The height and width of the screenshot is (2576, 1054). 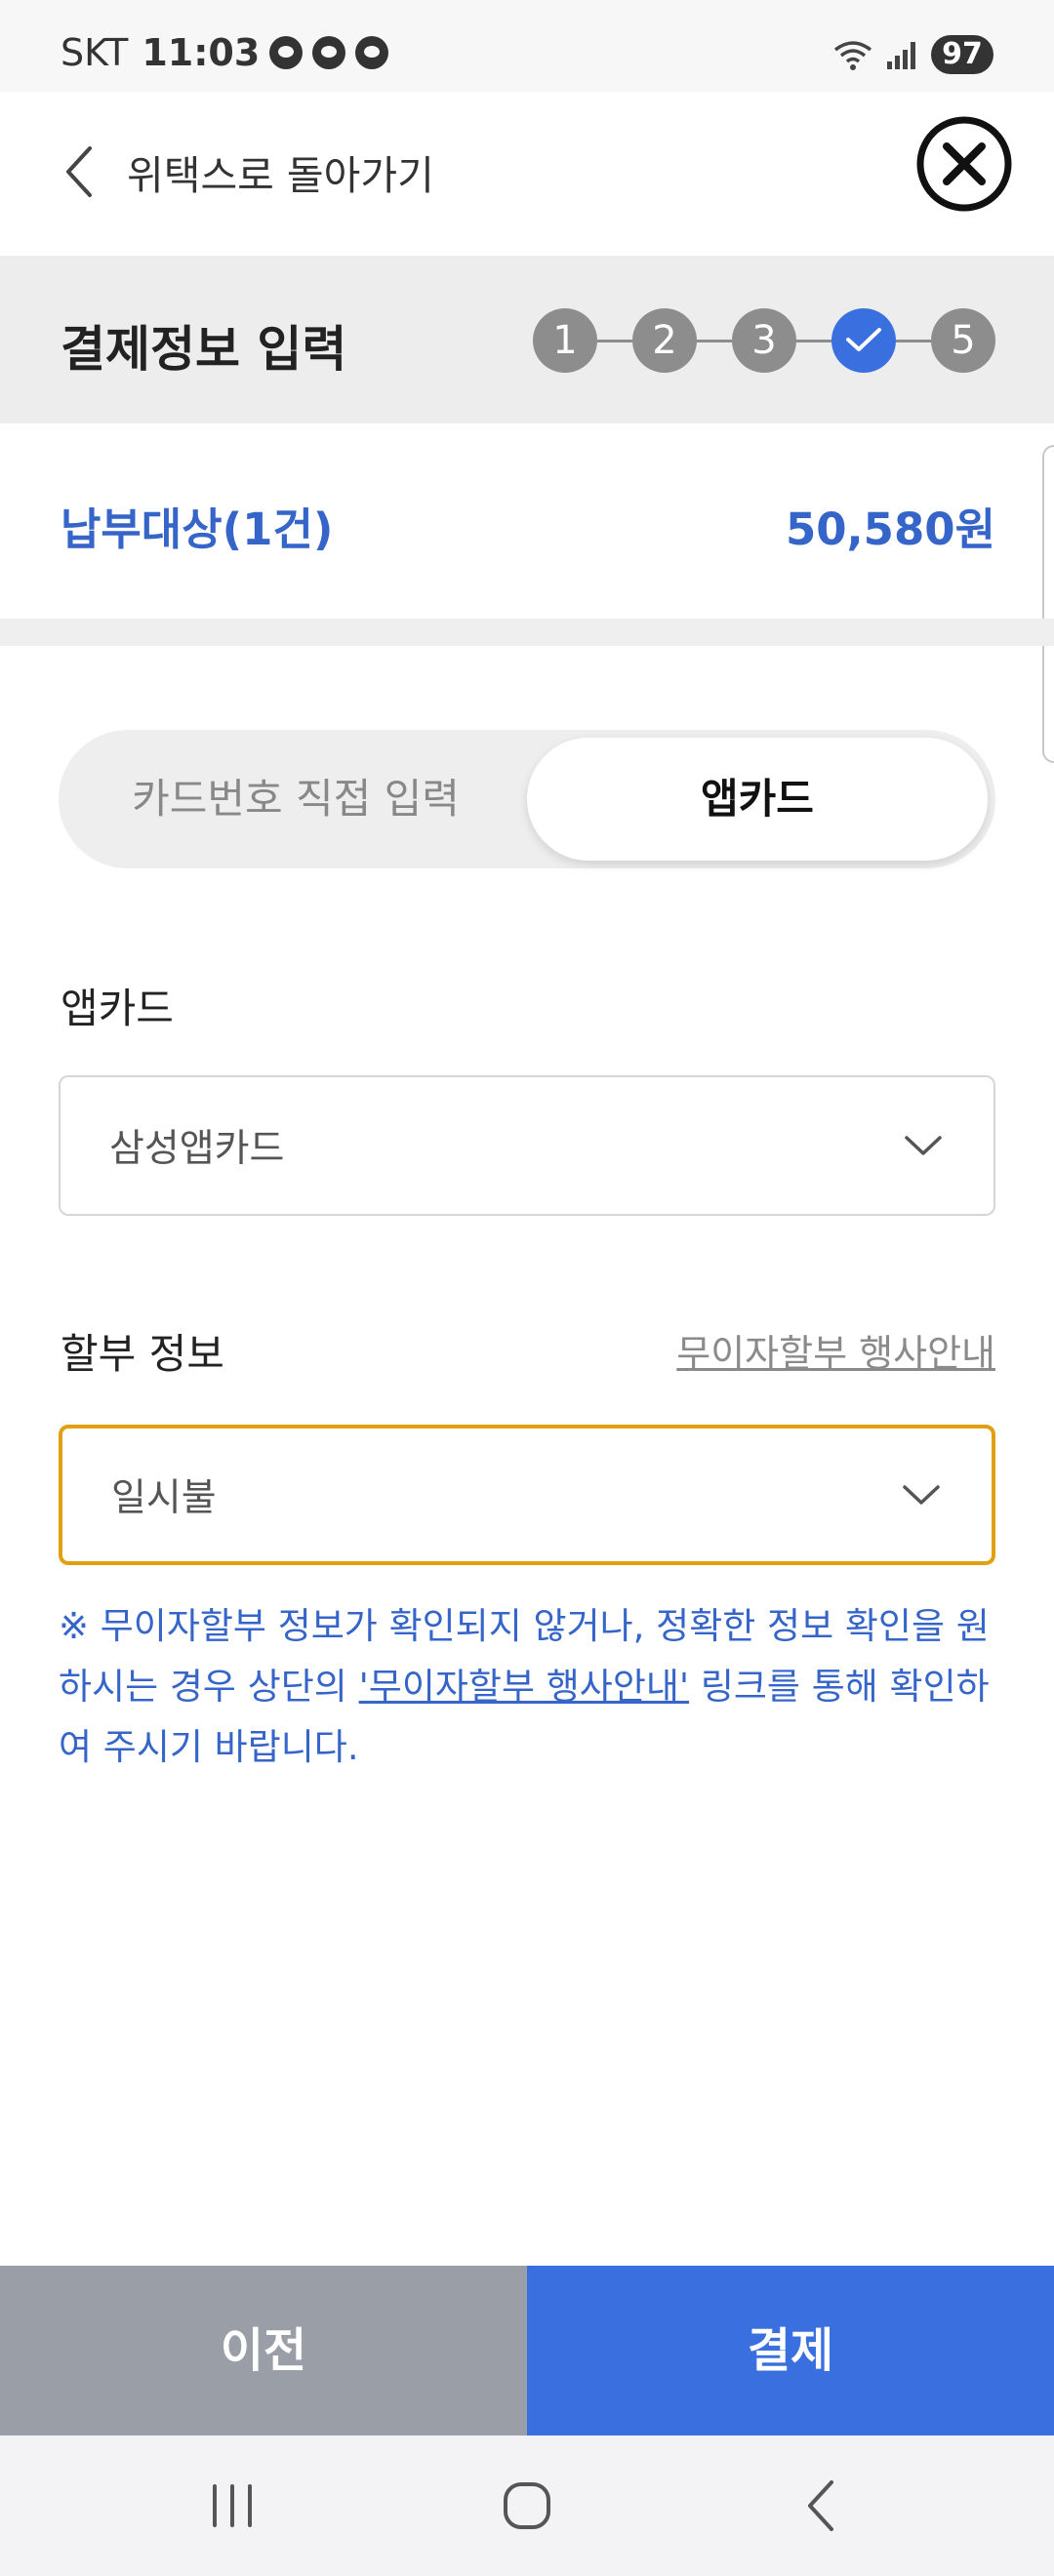 I want to click on back-nav-icon, so click(x=822, y=2506).